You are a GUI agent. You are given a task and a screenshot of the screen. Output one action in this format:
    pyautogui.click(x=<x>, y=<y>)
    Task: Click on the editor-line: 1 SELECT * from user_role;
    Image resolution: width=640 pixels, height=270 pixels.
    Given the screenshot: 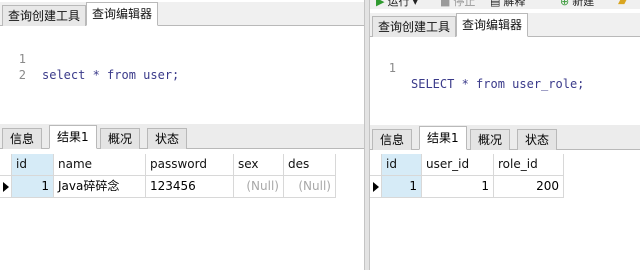 What is the action you would take?
    pyautogui.click(x=477, y=67)
    